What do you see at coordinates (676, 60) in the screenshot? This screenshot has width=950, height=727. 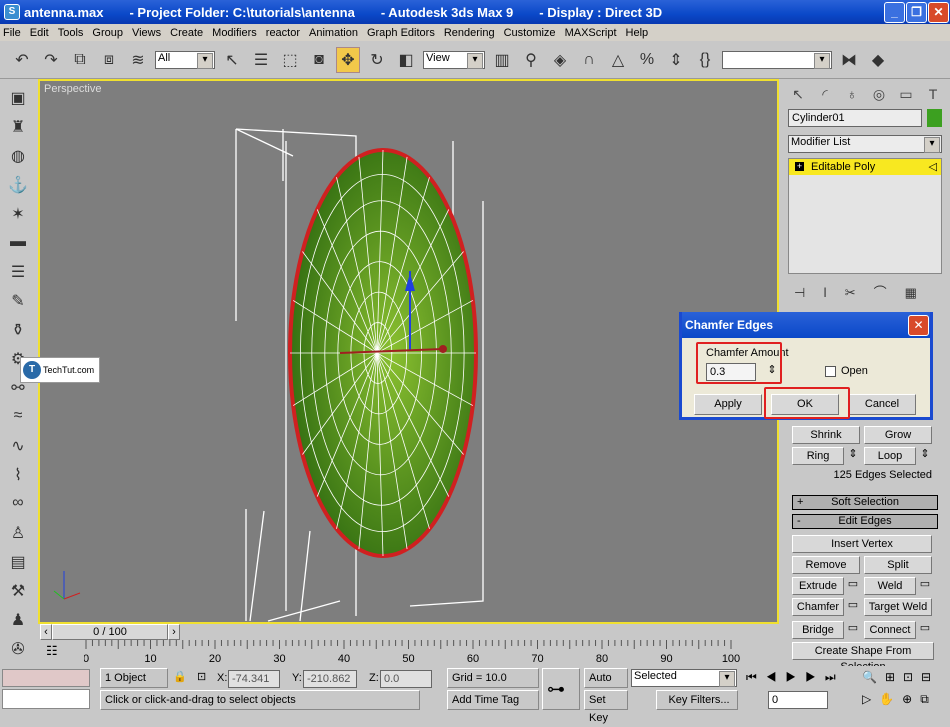 I see `spinner-snap-icon: ⇕` at bounding box center [676, 60].